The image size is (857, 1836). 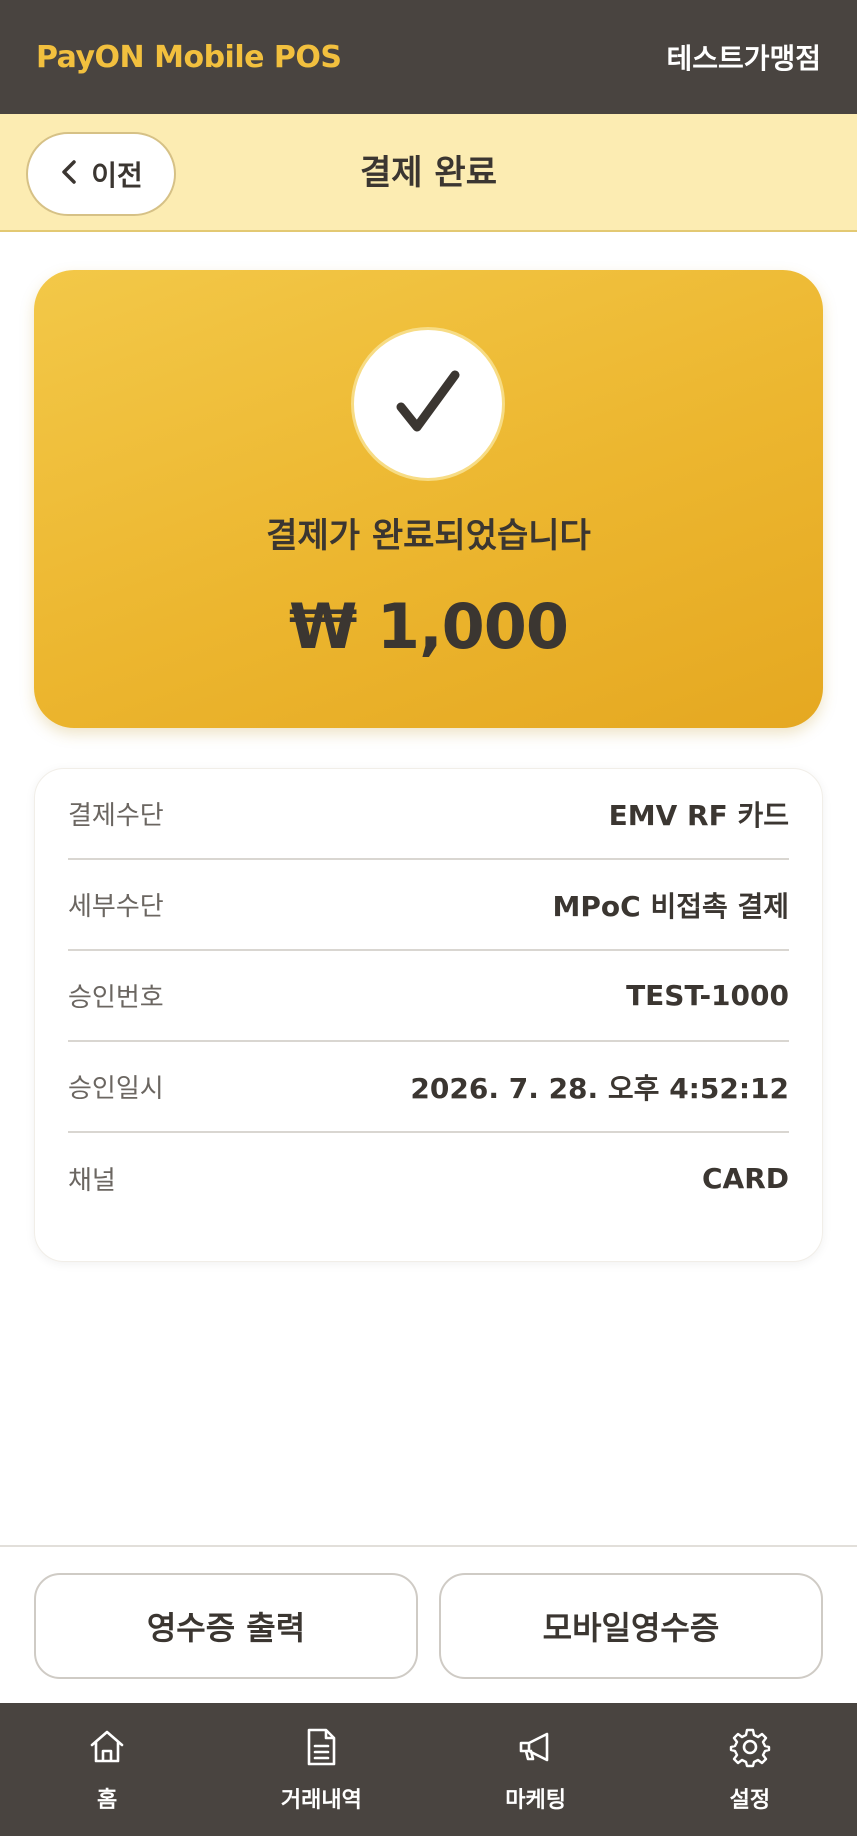 I want to click on detail-row-method: 결제수단 EMV RF 카드, so click(x=428, y=814).